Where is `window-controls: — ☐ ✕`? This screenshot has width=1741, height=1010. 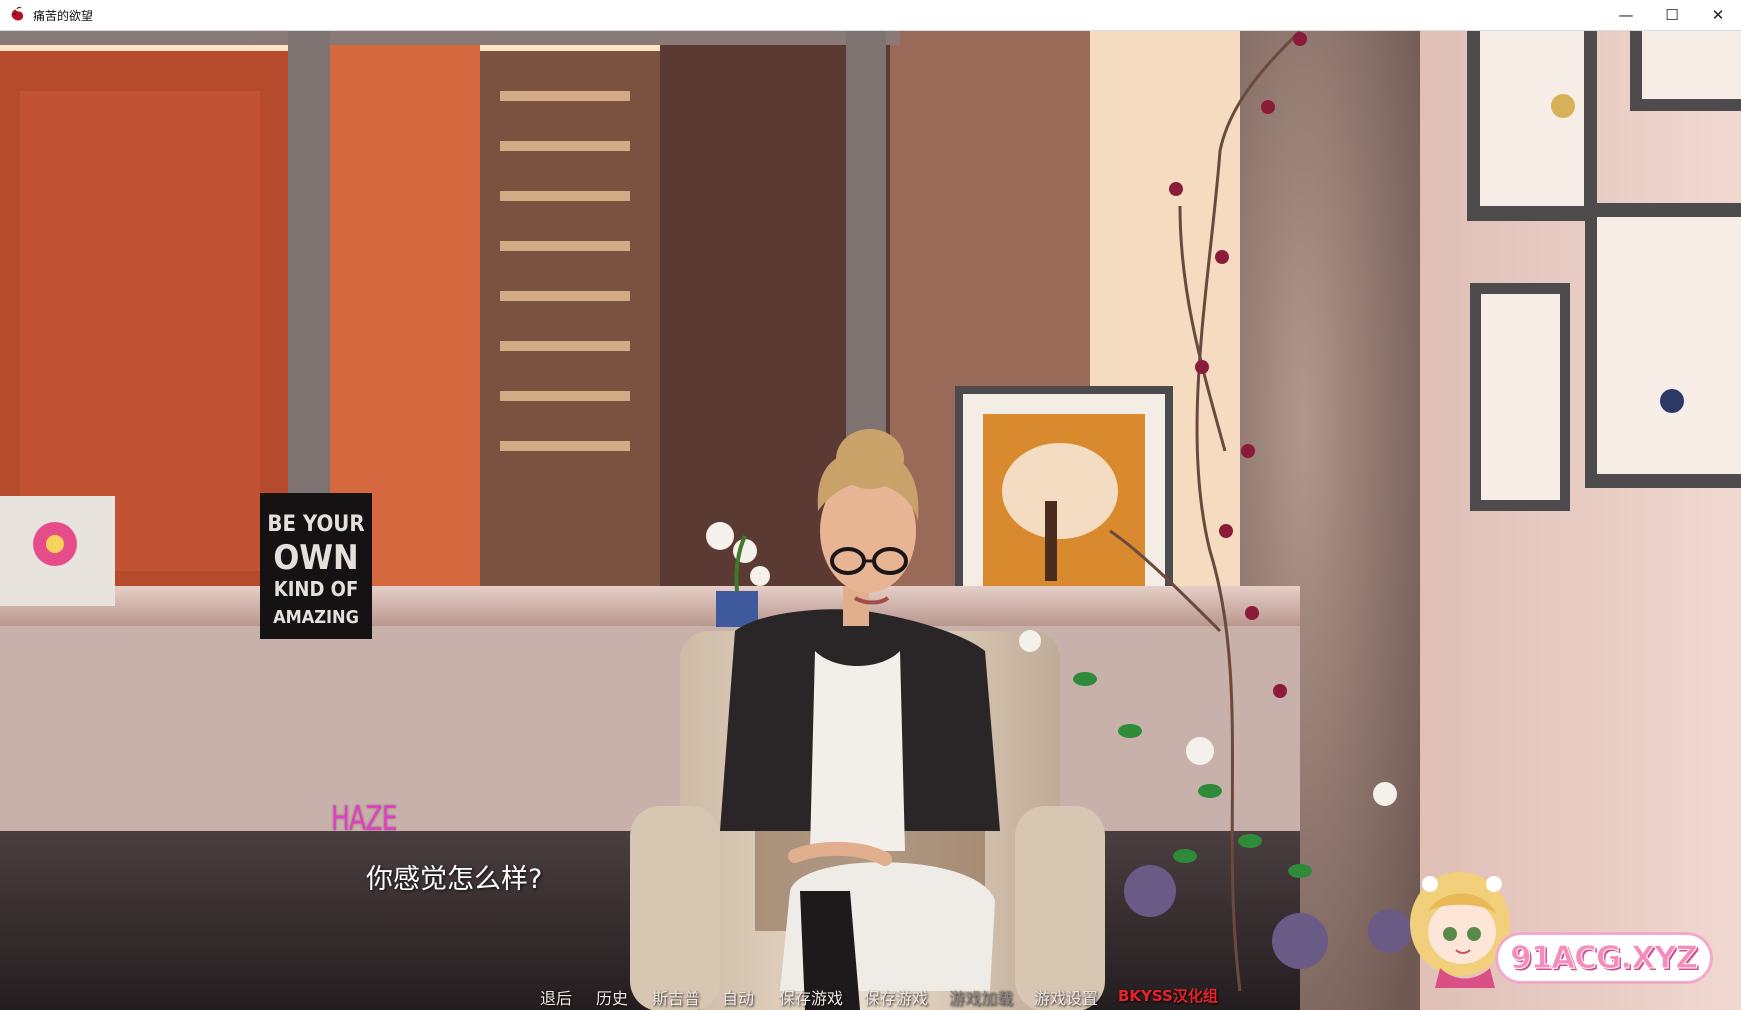 window-controls: — ☐ ✕ is located at coordinates (1672, 15).